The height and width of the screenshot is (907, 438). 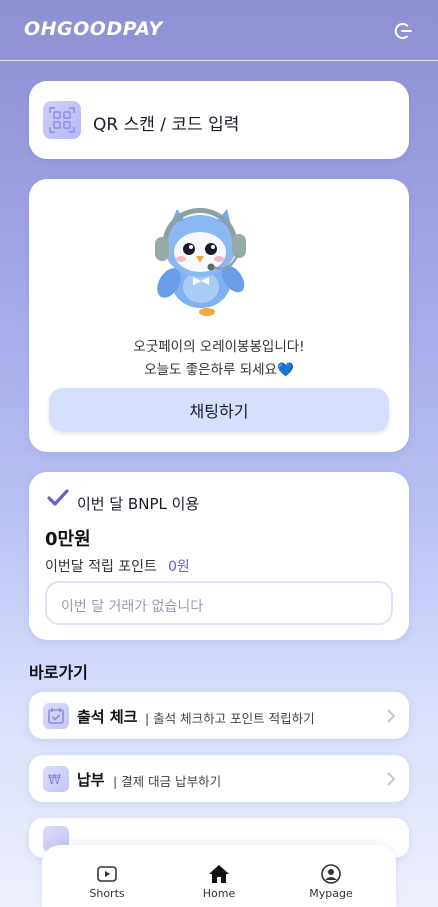 I want to click on play-icon, so click(x=107, y=874).